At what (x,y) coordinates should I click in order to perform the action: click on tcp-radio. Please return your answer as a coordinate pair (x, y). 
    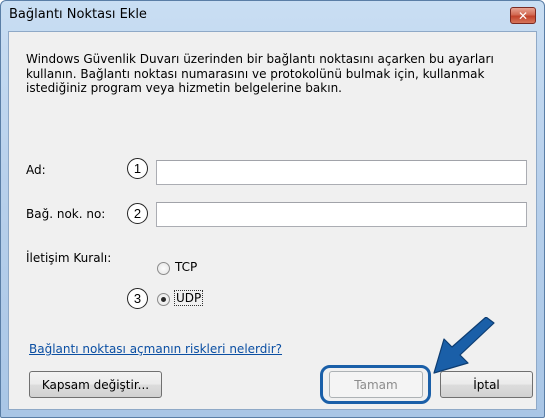
    Looking at the image, I should click on (163, 268).